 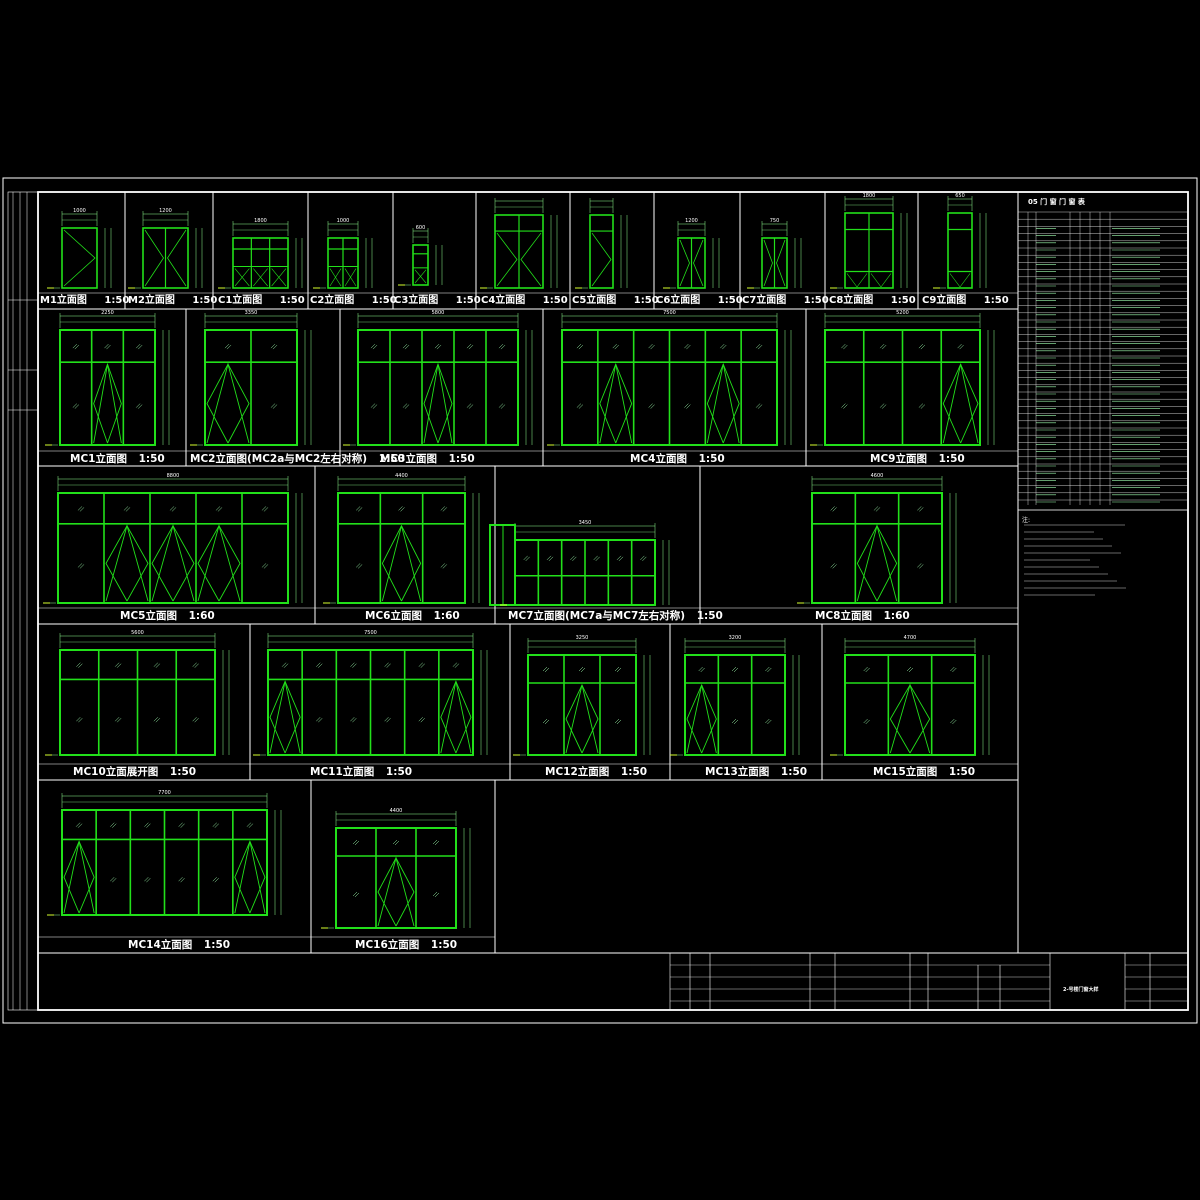 What do you see at coordinates (215, 945) in the screenshot?
I see `label-mc14-scale: 1:50` at bounding box center [215, 945].